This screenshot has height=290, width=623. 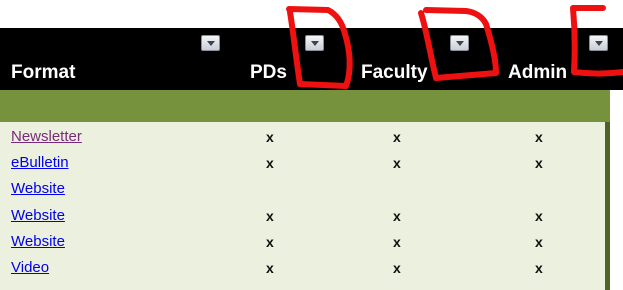 What do you see at coordinates (210, 43) in the screenshot?
I see `filter-dropdown-format` at bounding box center [210, 43].